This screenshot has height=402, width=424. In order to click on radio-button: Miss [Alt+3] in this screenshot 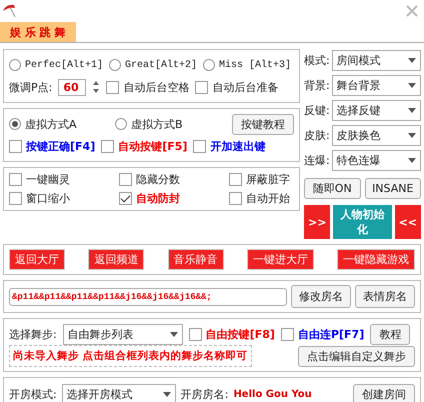, I will do `click(247, 65)`.